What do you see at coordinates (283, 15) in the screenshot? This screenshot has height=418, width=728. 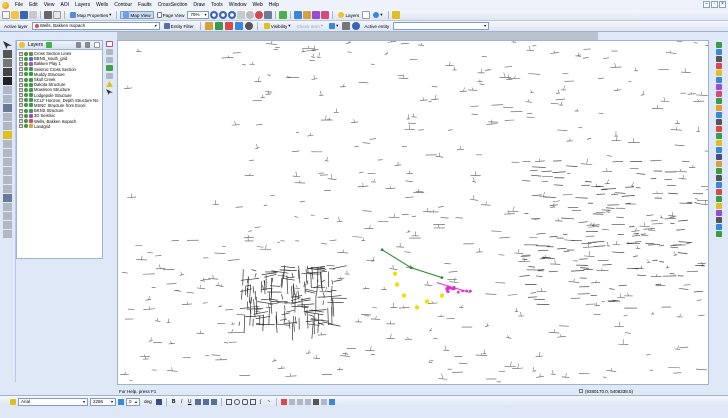 I see `layer-add-icon` at bounding box center [283, 15].